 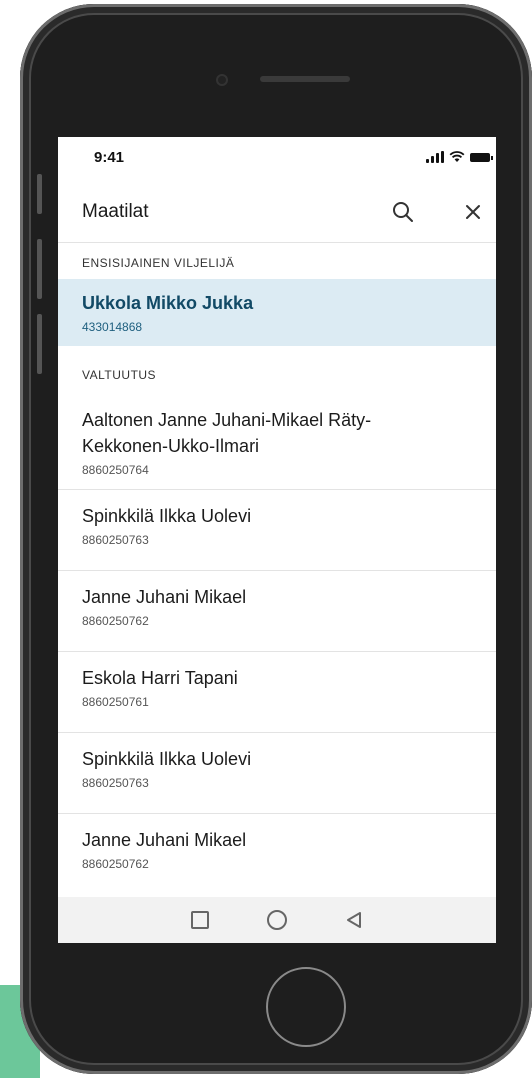 I want to click on earpiece-speaker, so click(x=305, y=79).